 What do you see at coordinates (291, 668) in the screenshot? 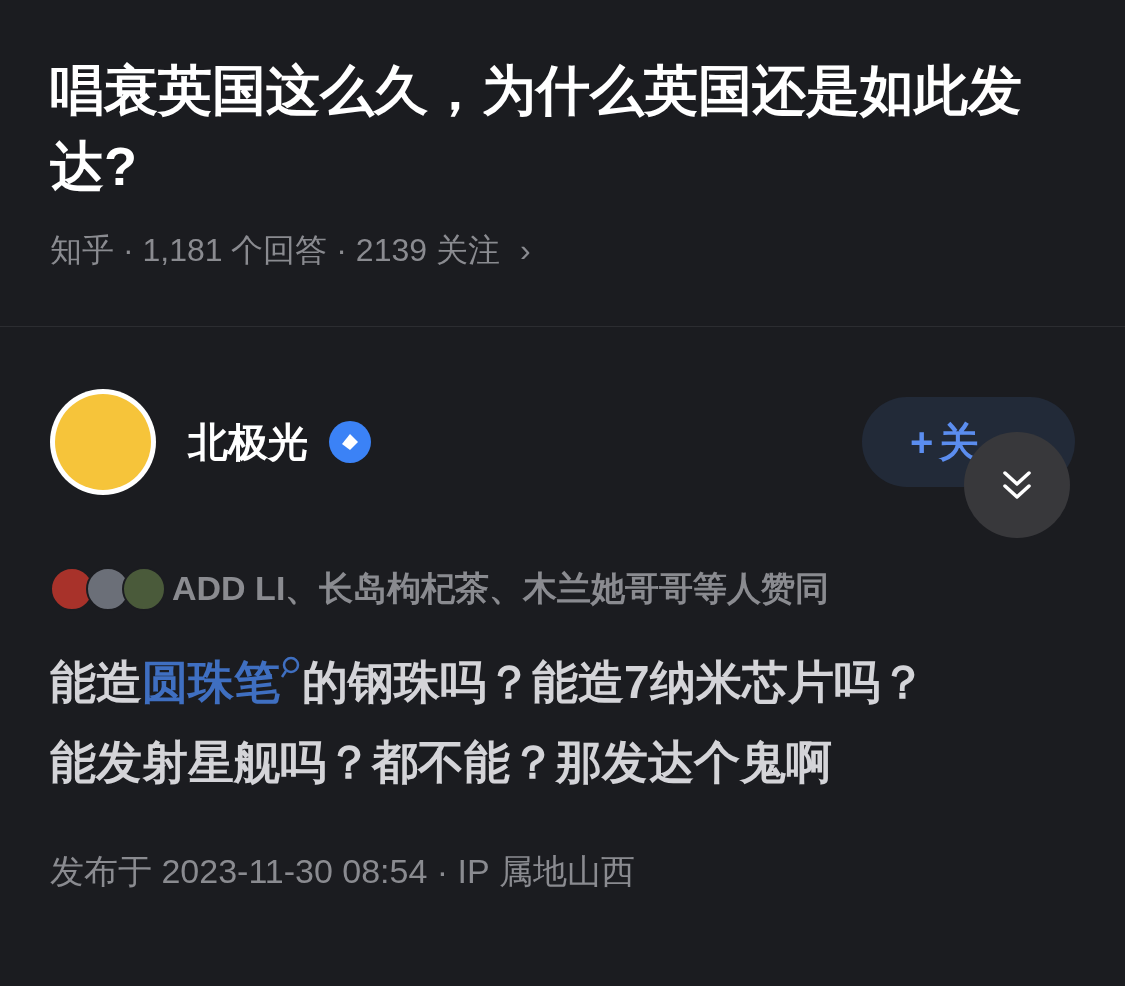
I see `search-icon` at bounding box center [291, 668].